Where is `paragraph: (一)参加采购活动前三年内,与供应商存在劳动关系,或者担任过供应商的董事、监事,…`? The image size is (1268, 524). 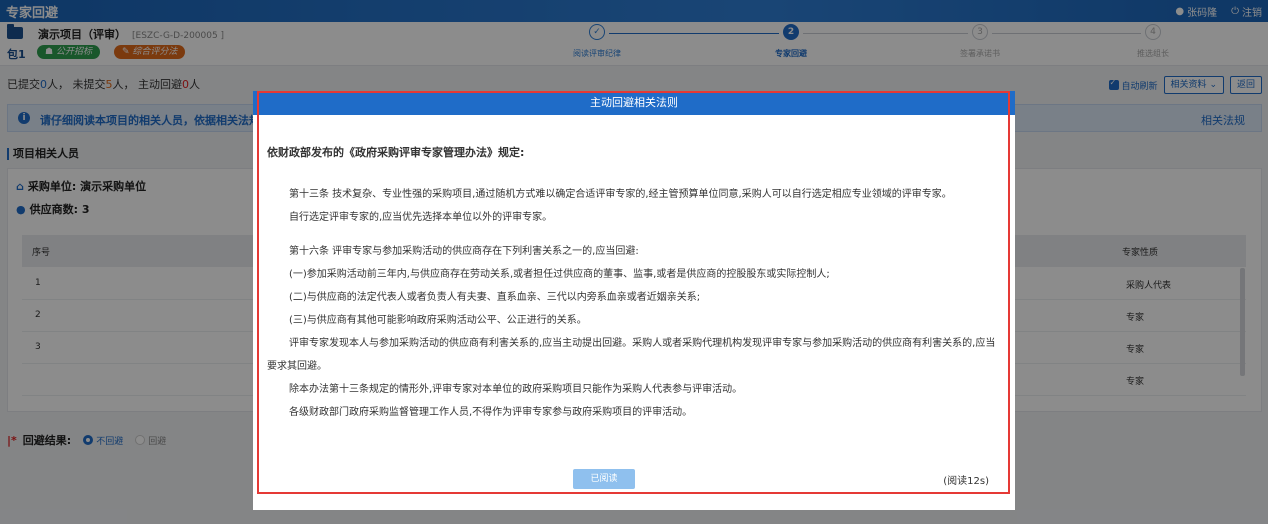 paragraph: (一)参加采购活动前三年内,与供应商存在劳动关系,或者担任过供应商的董事、监事,… is located at coordinates (559, 274).